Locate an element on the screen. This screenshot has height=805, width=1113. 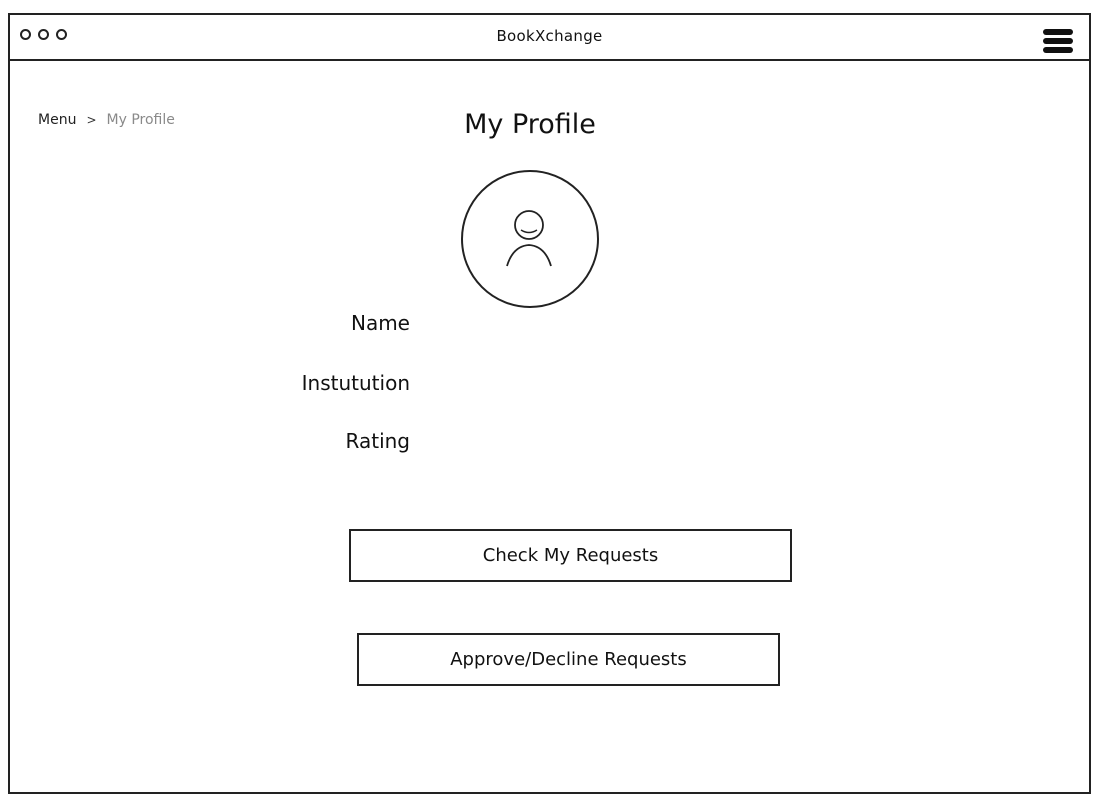
app-title: BookXchange is located at coordinates (549, 36).